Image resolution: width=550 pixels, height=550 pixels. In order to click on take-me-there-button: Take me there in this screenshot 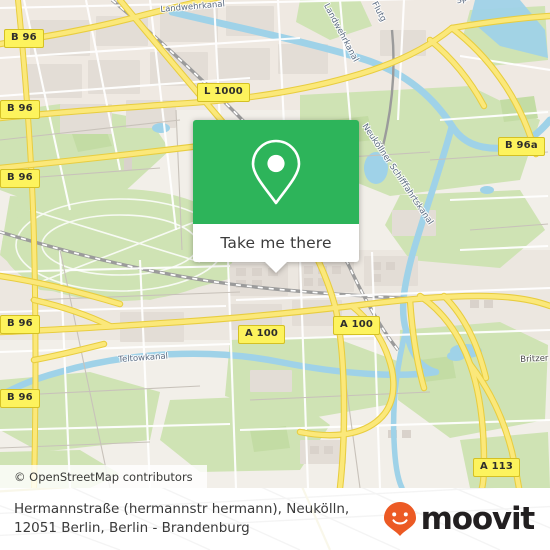, I will do `click(276, 243)`.